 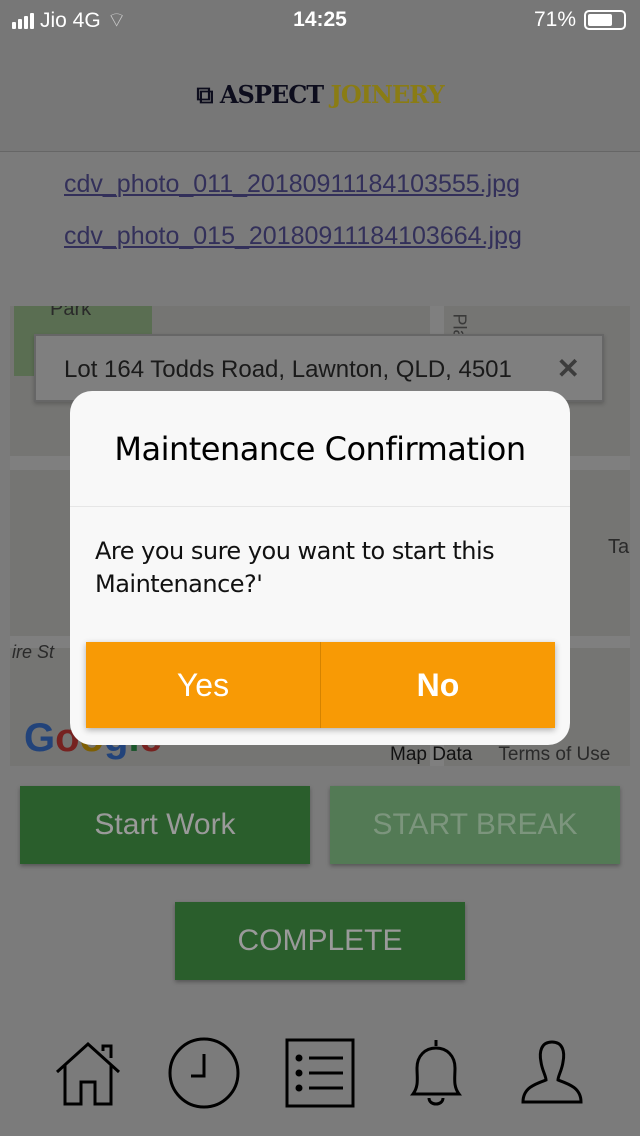 I want to click on user-icon, so click(x=552, y=1073).